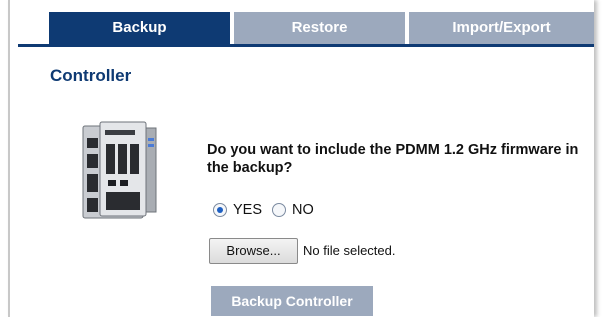  I want to click on backup-controller-button: Backup Controller, so click(292, 301).